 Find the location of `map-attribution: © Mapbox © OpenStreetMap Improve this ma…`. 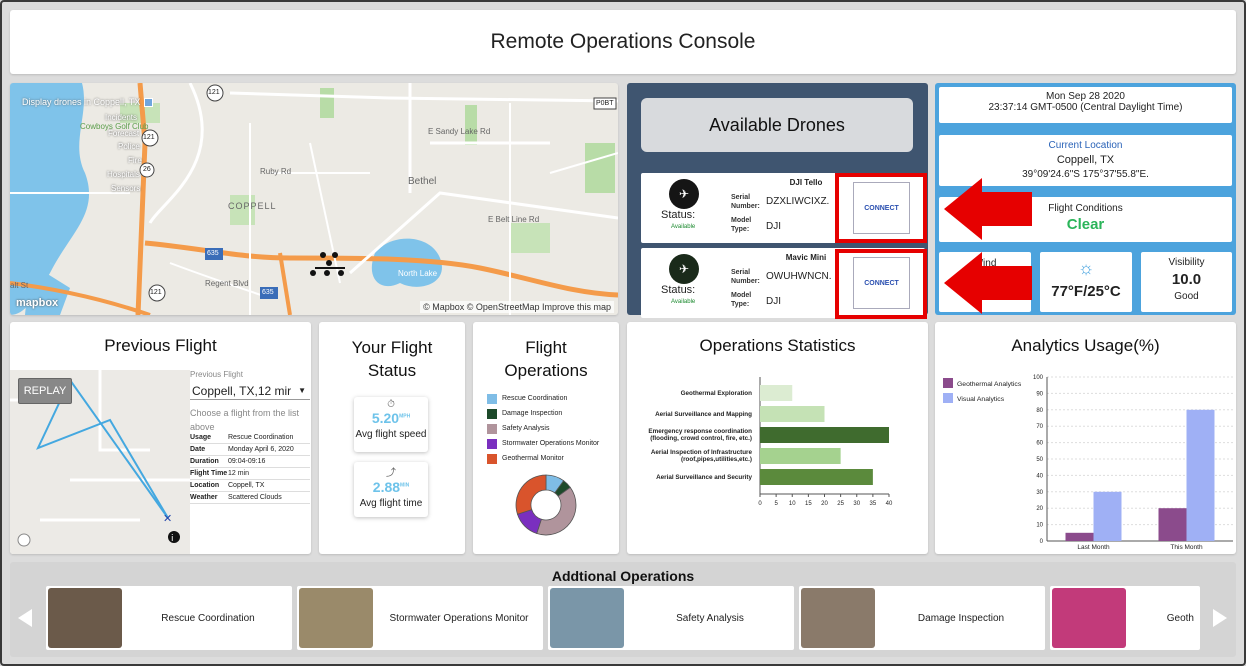

map-attribution: © Mapbox © OpenStreetMap Improve this ma… is located at coordinates (517, 307).